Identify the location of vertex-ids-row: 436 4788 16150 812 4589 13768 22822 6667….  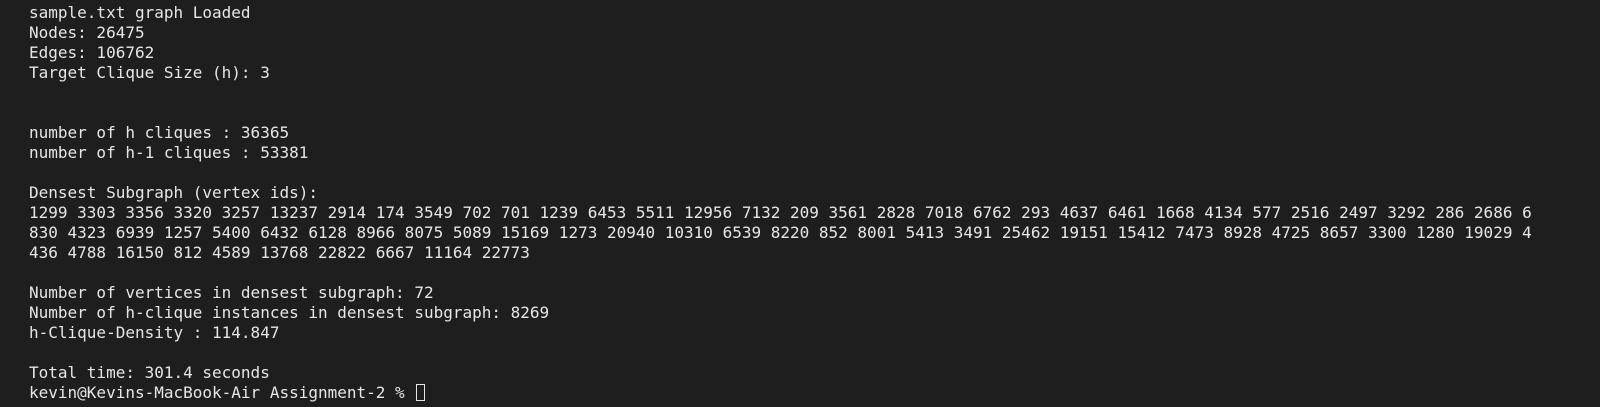
(279, 252).